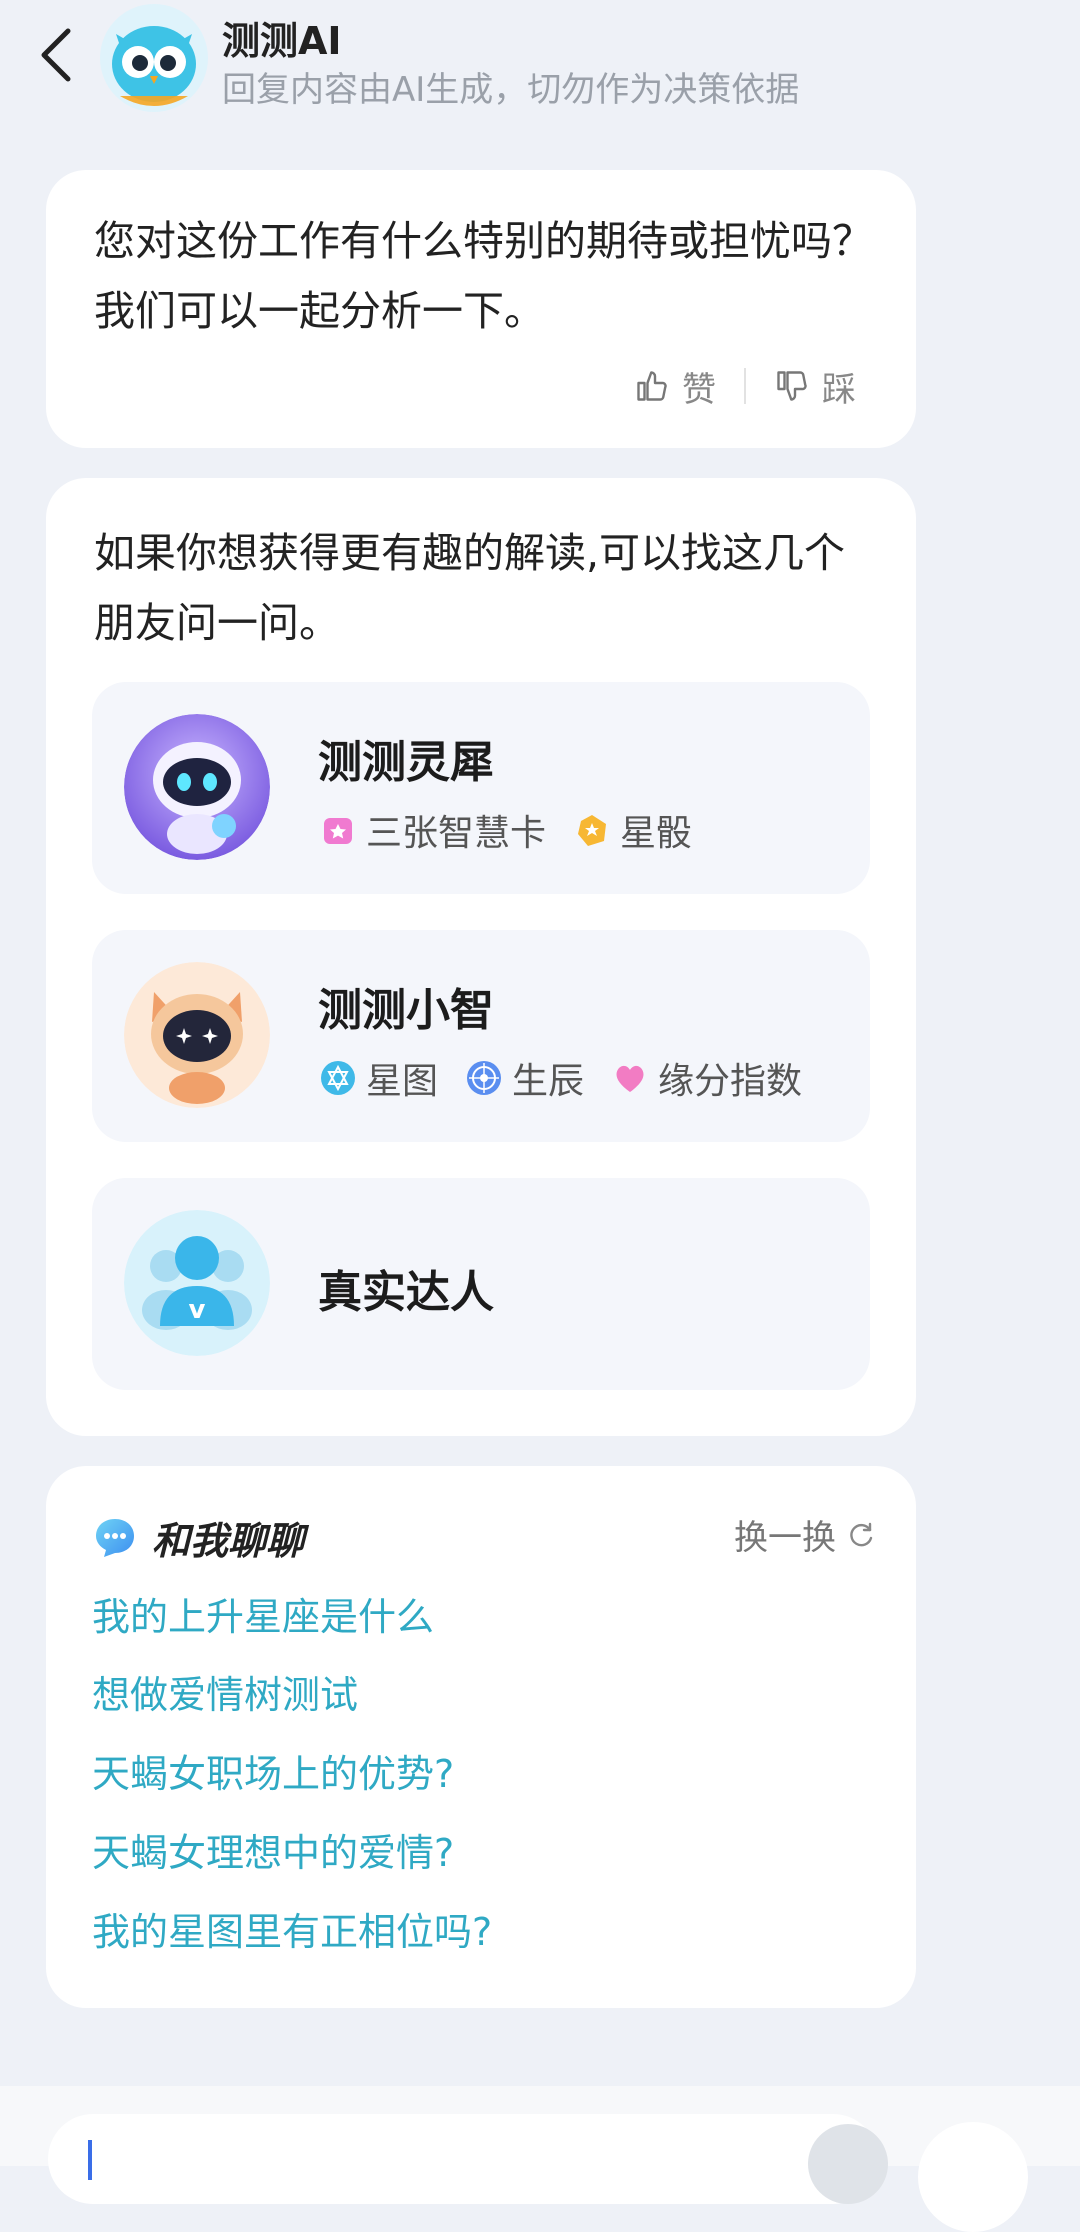 This screenshot has width=1080, height=2232. Describe the element at coordinates (470, 588) in the screenshot. I see `friends-intro: 如果你想获得更有趣的解读,可以找这几个朋友问一问。` at that location.